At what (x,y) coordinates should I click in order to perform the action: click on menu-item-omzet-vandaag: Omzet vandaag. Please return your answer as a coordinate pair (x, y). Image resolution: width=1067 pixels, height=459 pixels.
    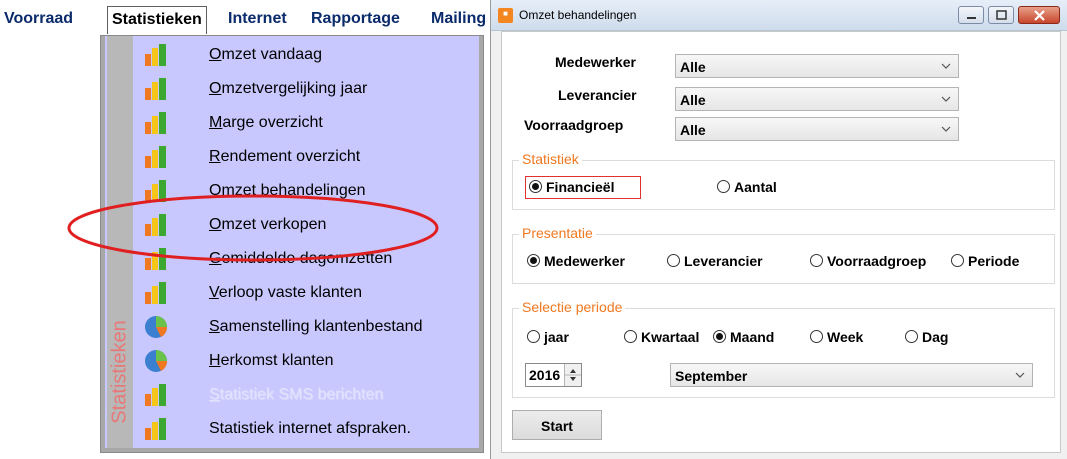
    Looking at the image, I should click on (292, 55).